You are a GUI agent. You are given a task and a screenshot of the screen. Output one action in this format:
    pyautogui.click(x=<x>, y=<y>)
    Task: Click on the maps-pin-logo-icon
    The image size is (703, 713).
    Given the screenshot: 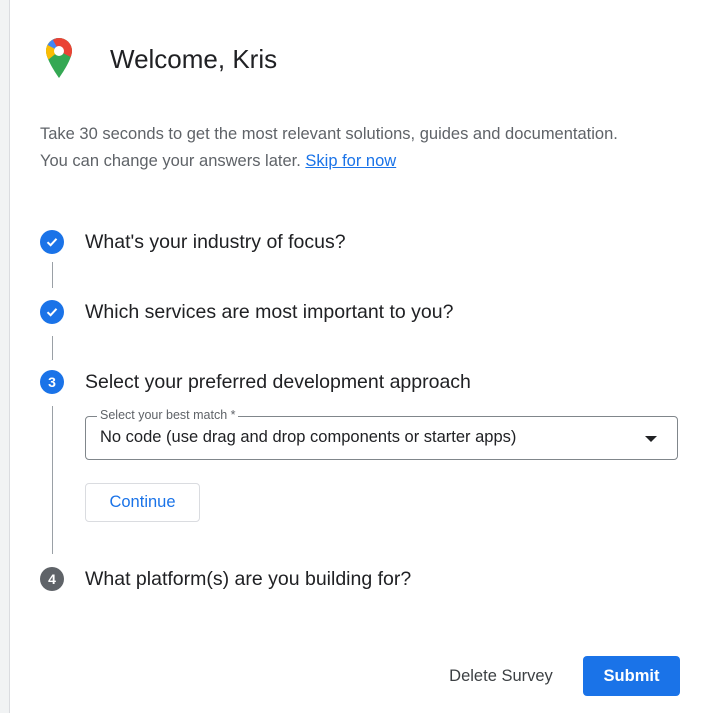 What is the action you would take?
    pyautogui.click(x=59, y=58)
    